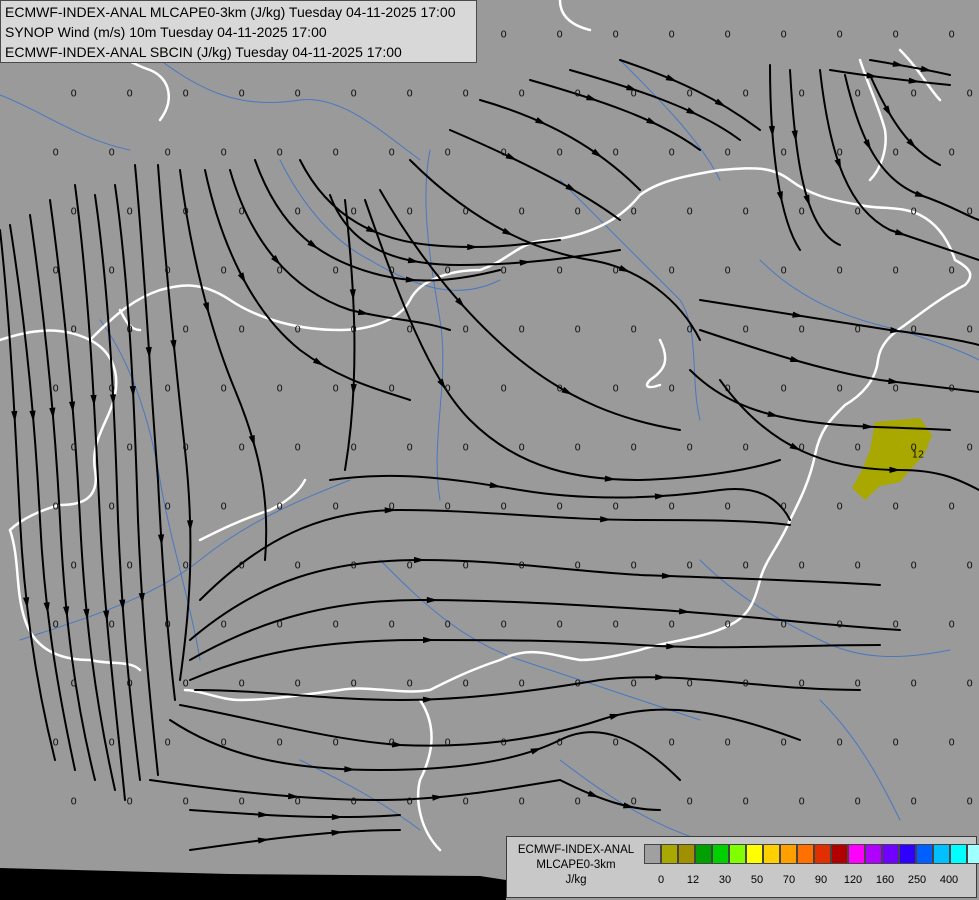 The height and width of the screenshot is (900, 979). Describe the element at coordinates (789, 880) in the screenshot. I see `legend-tick: 70` at that location.